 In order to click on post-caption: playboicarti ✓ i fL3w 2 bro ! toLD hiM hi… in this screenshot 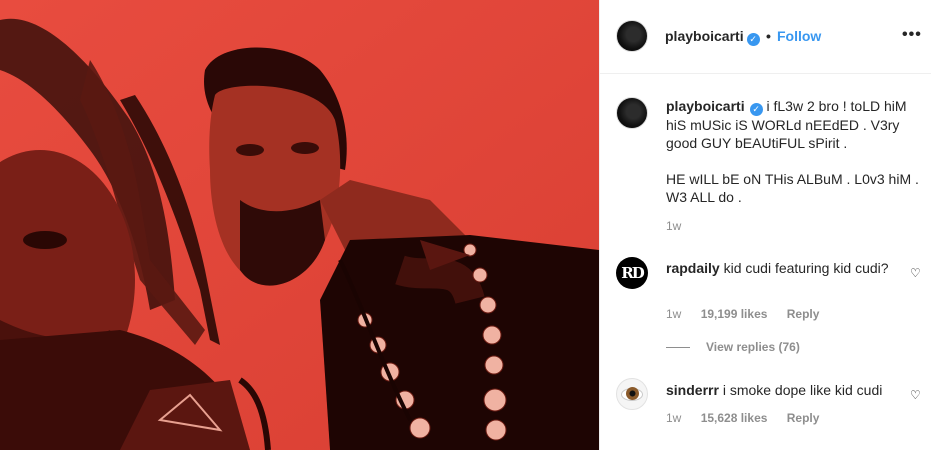, I will do `click(793, 151)`.